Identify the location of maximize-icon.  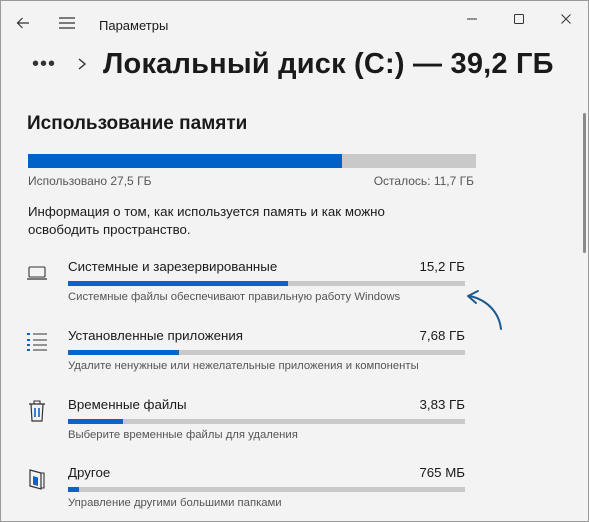
(519, 19).